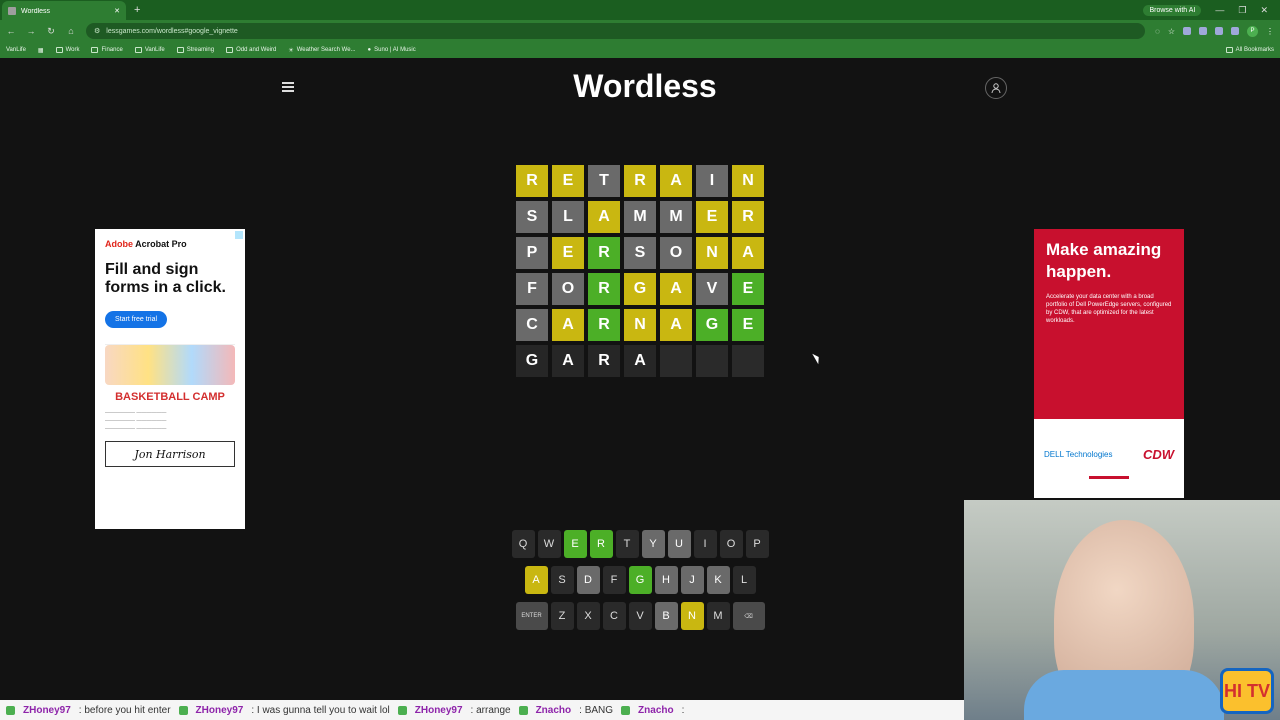 This screenshot has width=1280, height=720. What do you see at coordinates (1172, 10) in the screenshot?
I see `browse-with-ai-button: Browse with AI` at bounding box center [1172, 10].